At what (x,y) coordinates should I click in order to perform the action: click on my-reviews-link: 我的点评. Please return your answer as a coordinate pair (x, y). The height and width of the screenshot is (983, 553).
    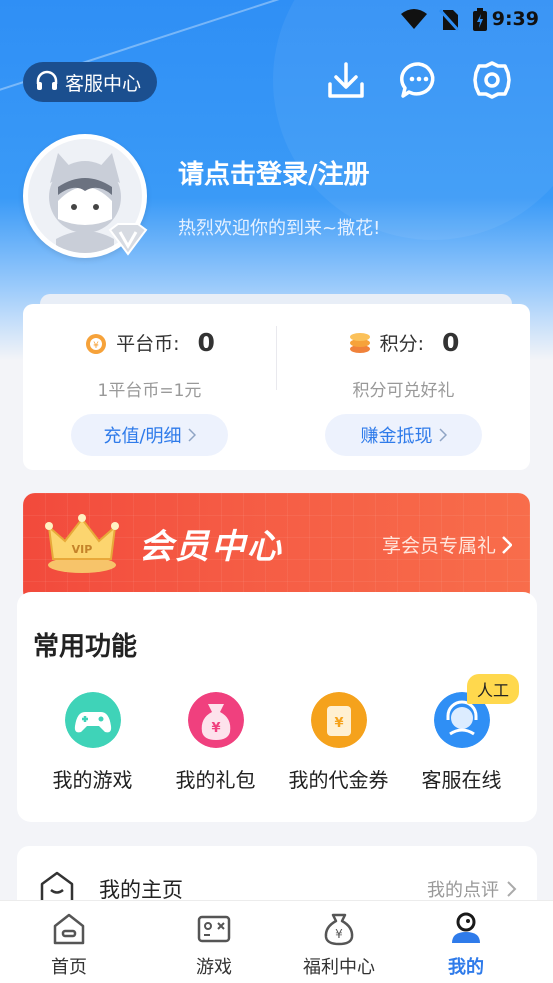
    Looking at the image, I should click on (472, 889).